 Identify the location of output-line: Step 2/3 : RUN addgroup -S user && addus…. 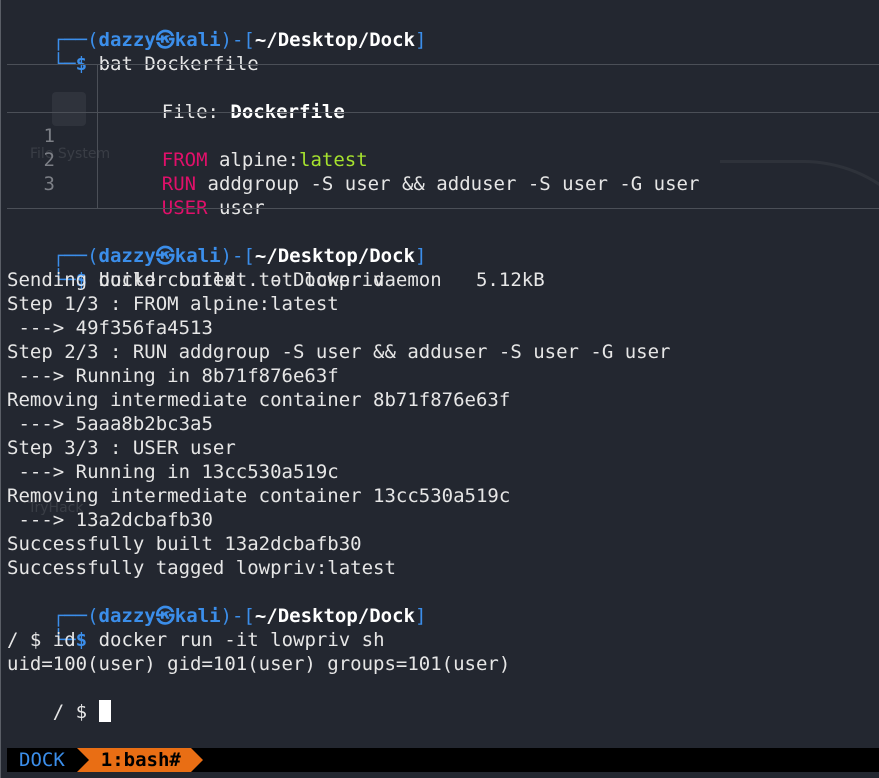
(339, 352).